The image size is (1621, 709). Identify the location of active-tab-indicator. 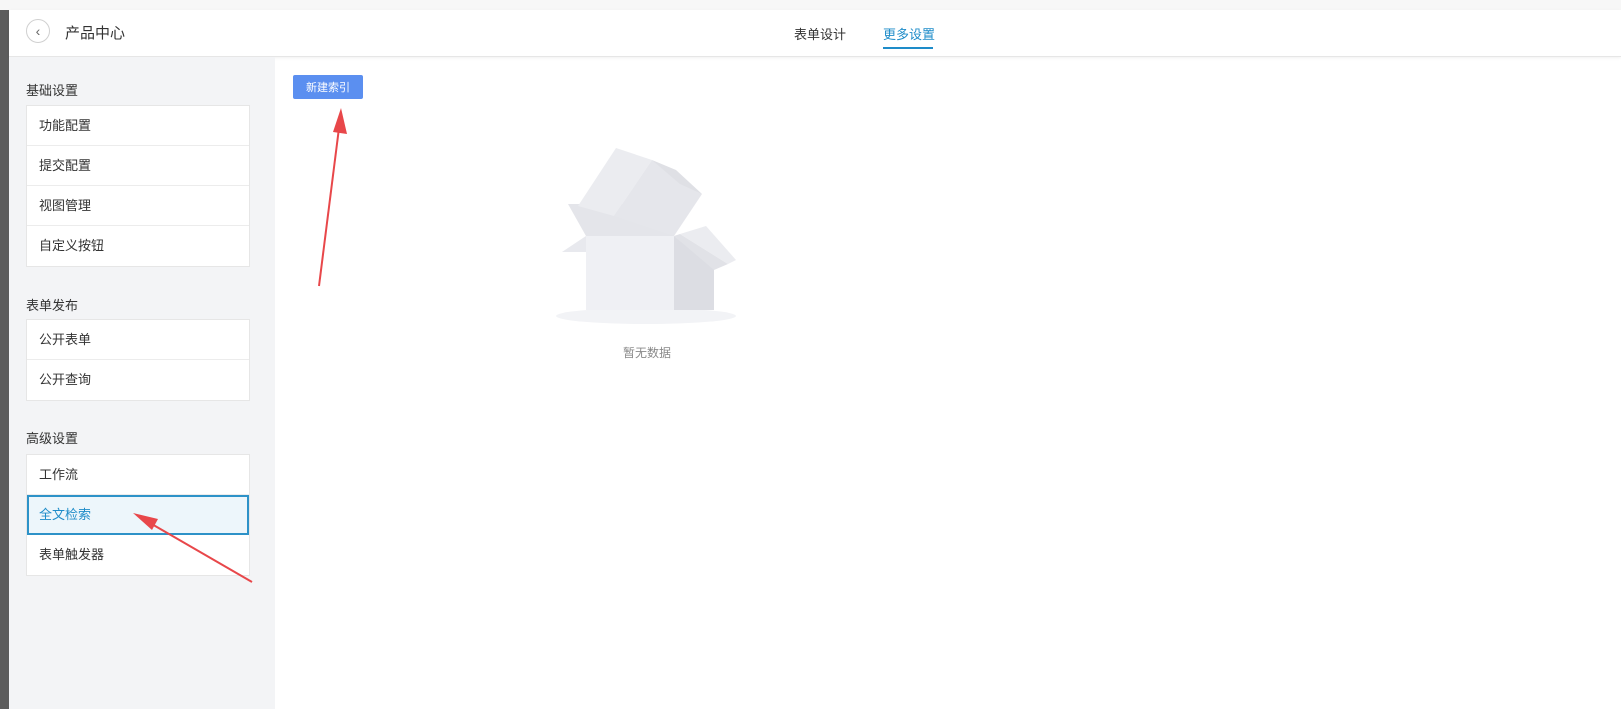
(908, 48).